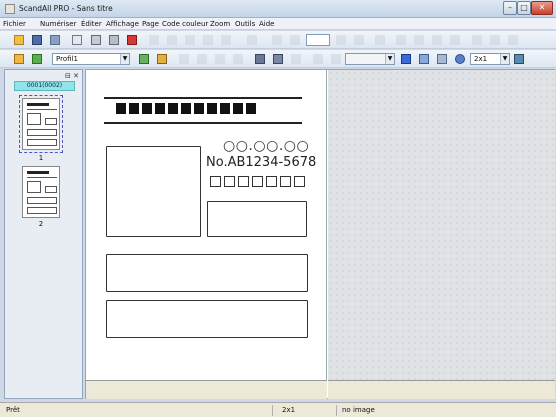 This screenshot has height=417, width=556. I want to click on next-page-icon, so click(341, 40).